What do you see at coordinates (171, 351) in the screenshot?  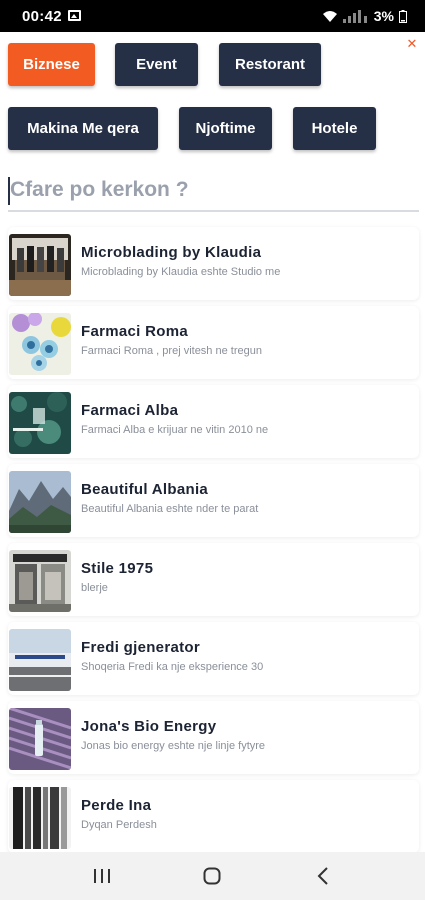 I see `listing-subtitle: Farmaci Roma , prej vitesh ne tregun` at bounding box center [171, 351].